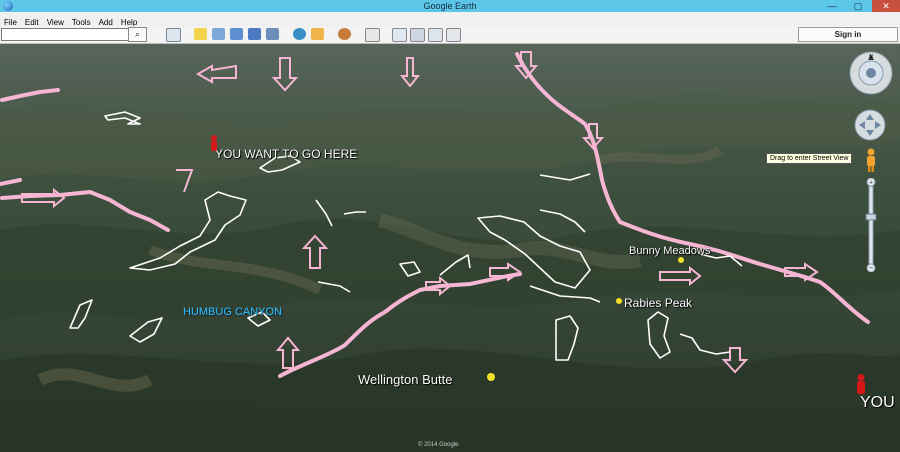  Describe the element at coordinates (848, 34) in the screenshot. I see `sign-in-button: Sign in` at that location.